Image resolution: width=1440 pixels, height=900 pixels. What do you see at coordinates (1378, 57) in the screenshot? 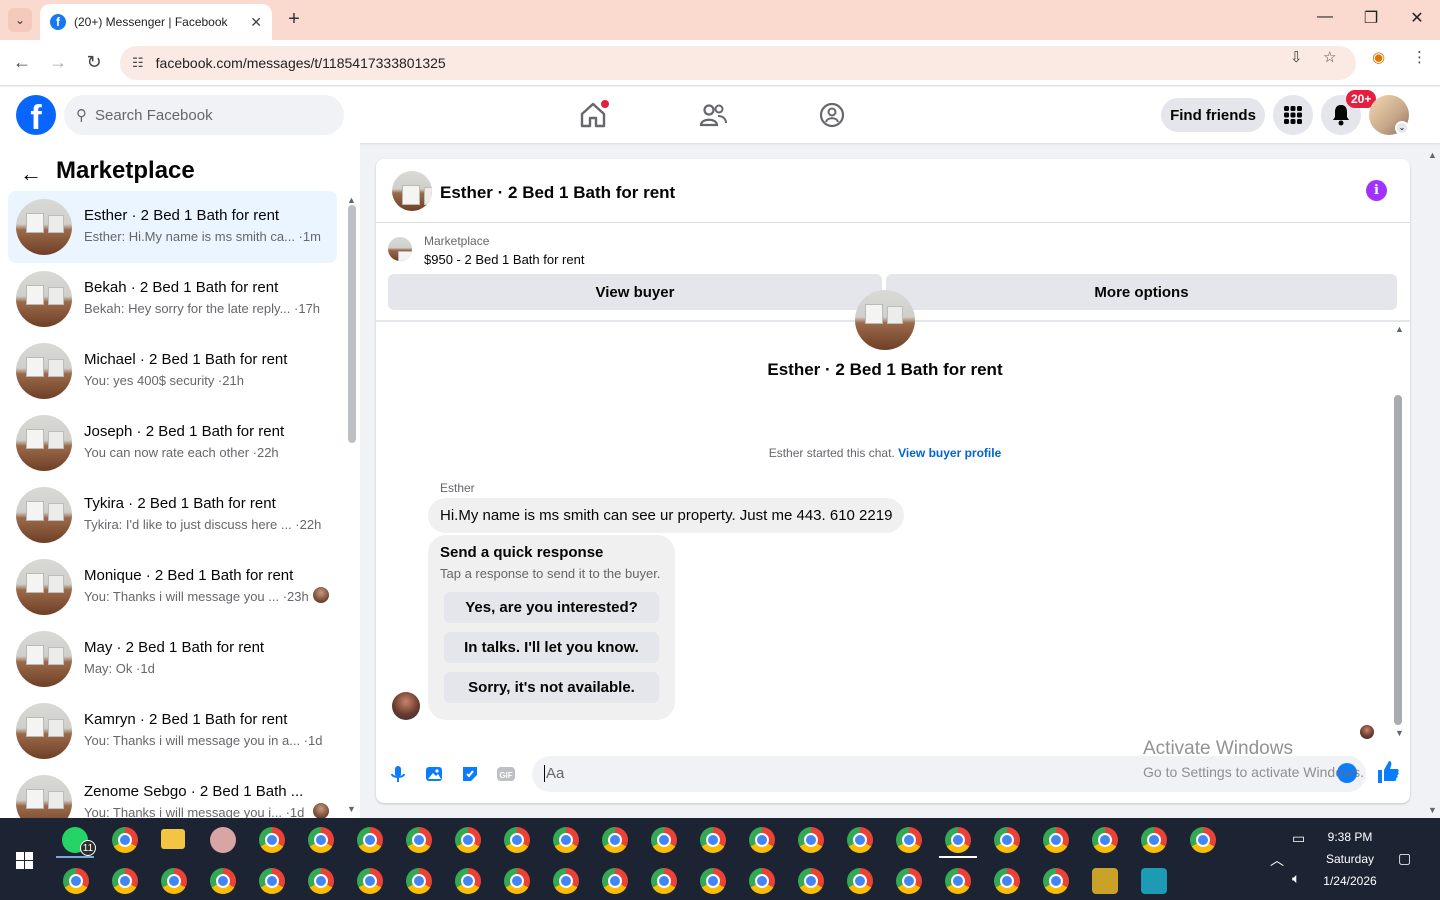
I see `profile-icon: ◉` at bounding box center [1378, 57].